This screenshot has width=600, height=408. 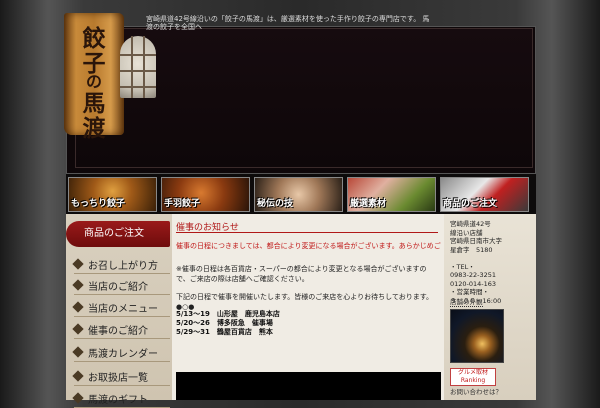 I want to click on store-exterior-photo, so click(x=477, y=336).